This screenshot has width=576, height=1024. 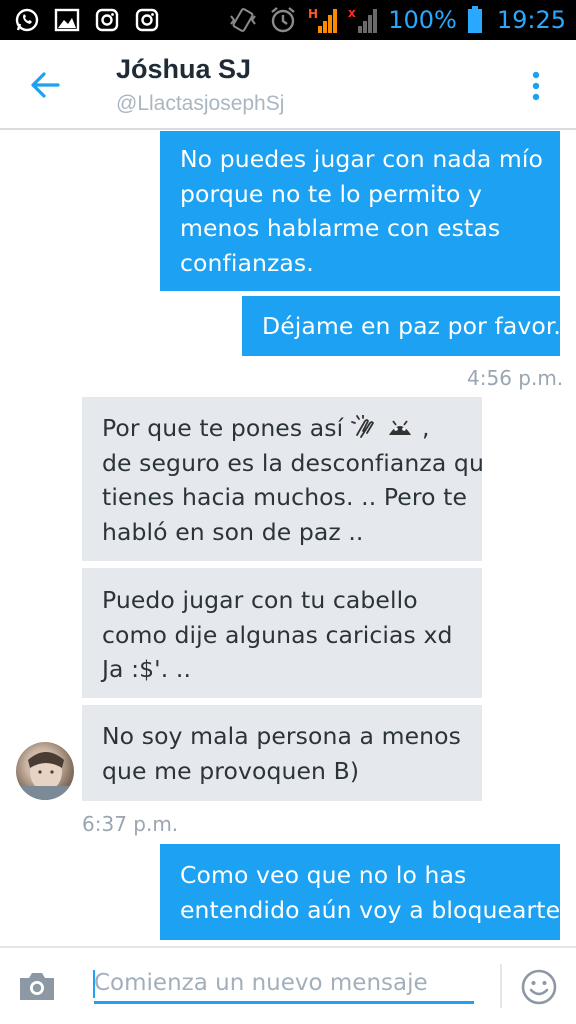 I want to click on message-line: Déjame en paz por favor., so click(x=412, y=326).